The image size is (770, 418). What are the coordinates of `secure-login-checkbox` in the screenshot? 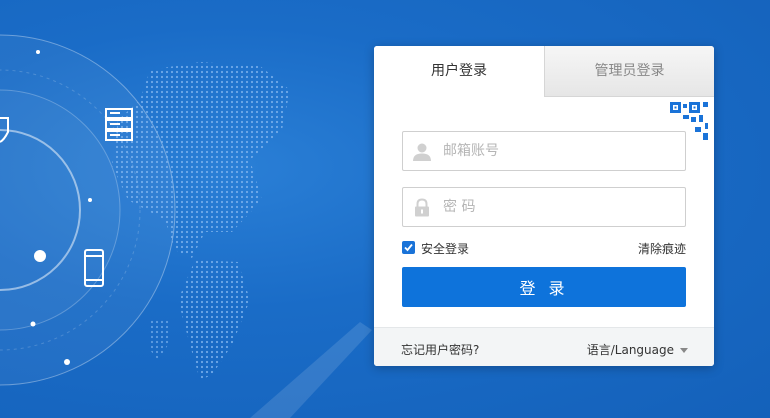 It's located at (408, 247).